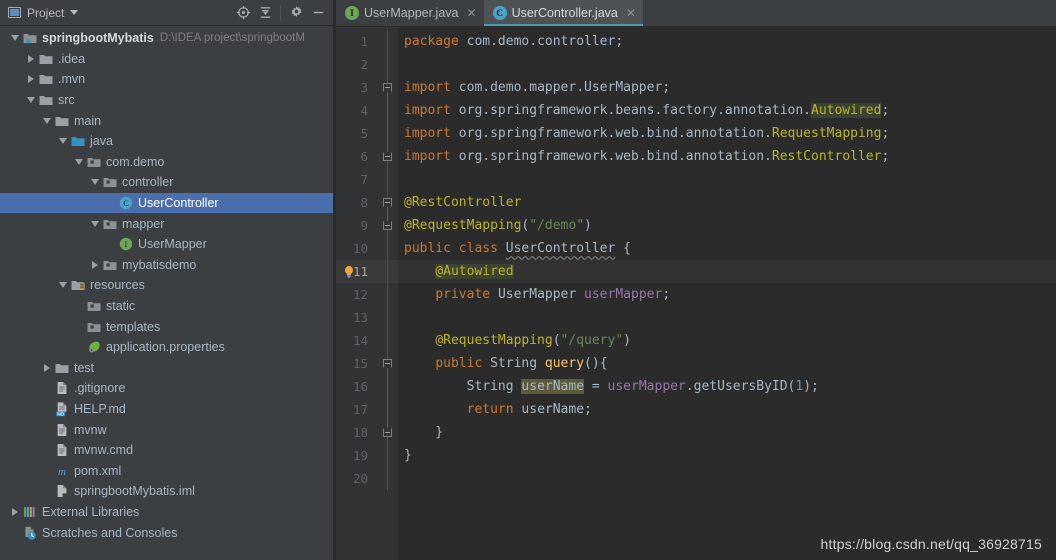 This screenshot has width=1056, height=560. Describe the element at coordinates (14, 12) in the screenshot. I see `project-window-icon` at that location.